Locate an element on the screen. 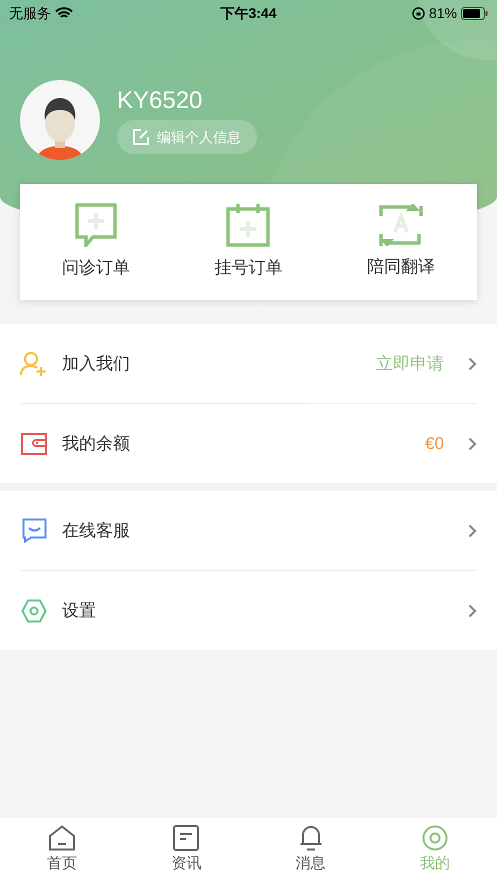 The height and width of the screenshot is (883, 497). swap-letter-icon is located at coordinates (400, 225).